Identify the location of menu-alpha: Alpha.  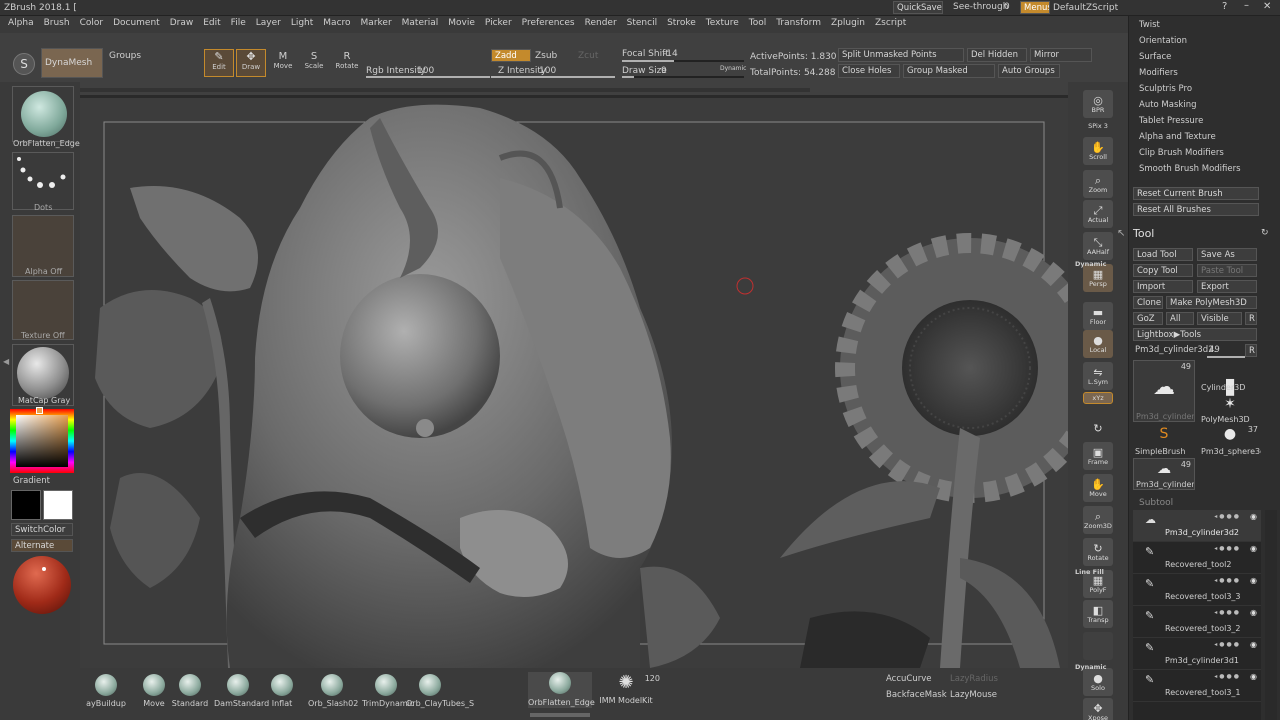
(19, 22).